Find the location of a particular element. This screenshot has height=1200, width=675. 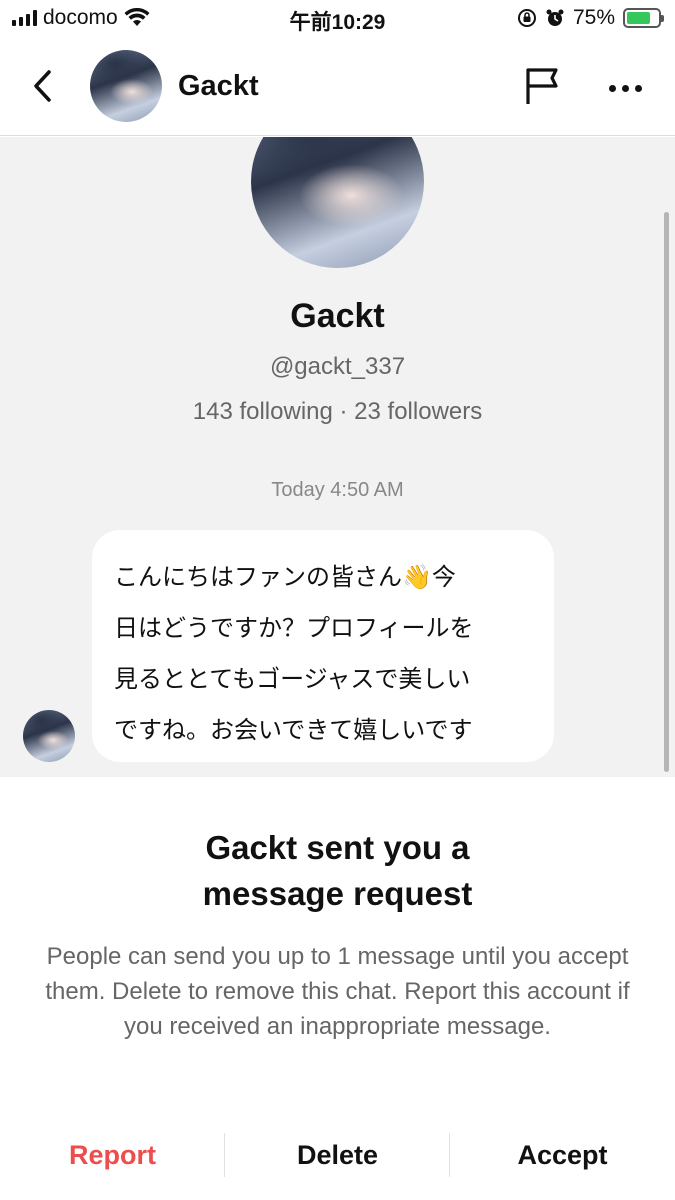

alarm-icon is located at coordinates (555, 17).